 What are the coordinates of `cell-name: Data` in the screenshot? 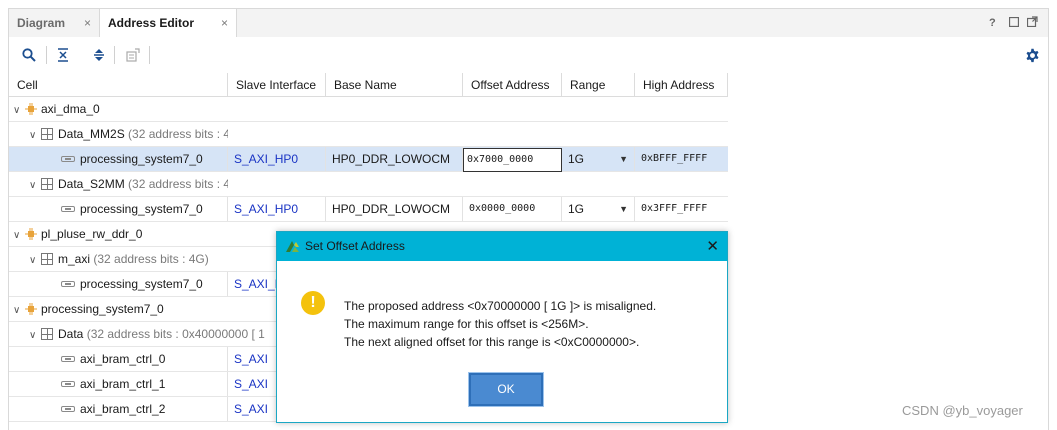 It's located at (71, 334).